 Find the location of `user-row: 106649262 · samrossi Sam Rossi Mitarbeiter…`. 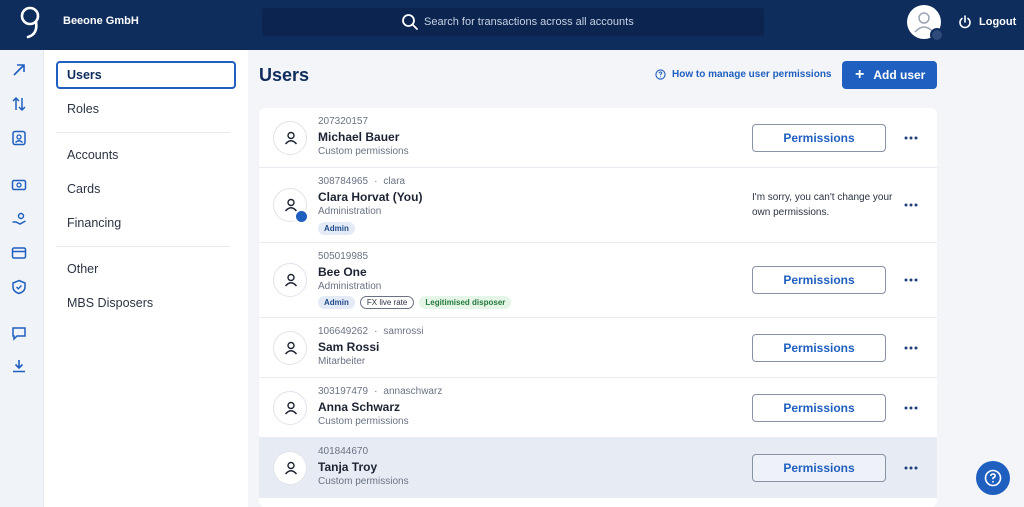

user-row: 106649262 · samrossi Sam Rossi Mitarbeiter… is located at coordinates (598, 348).